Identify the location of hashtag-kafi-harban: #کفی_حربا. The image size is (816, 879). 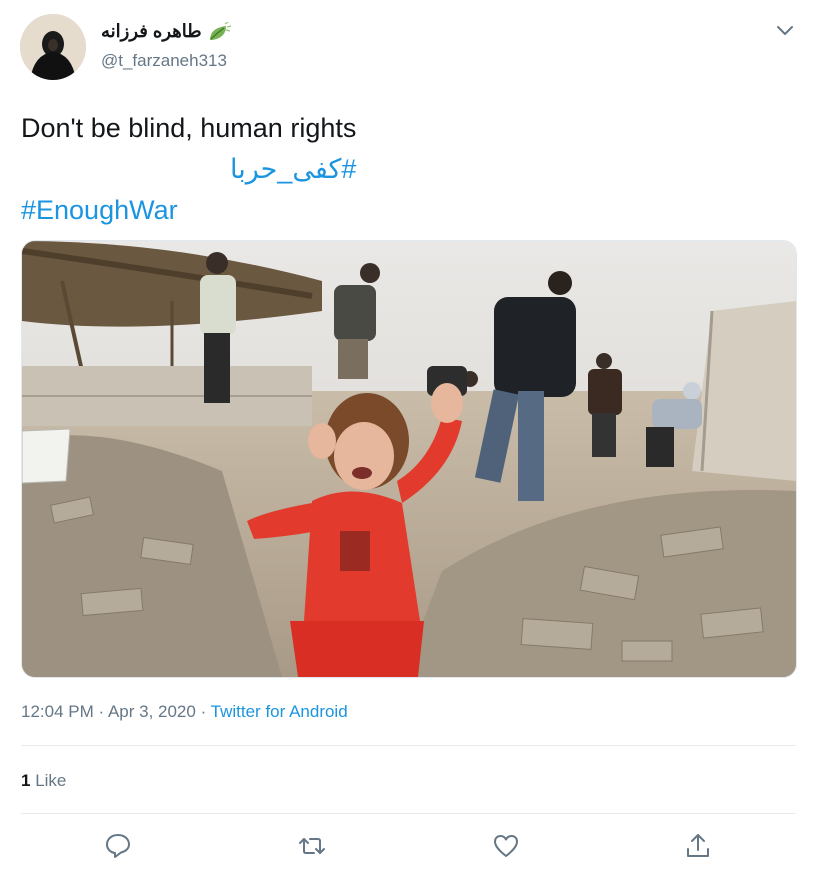
(188, 169).